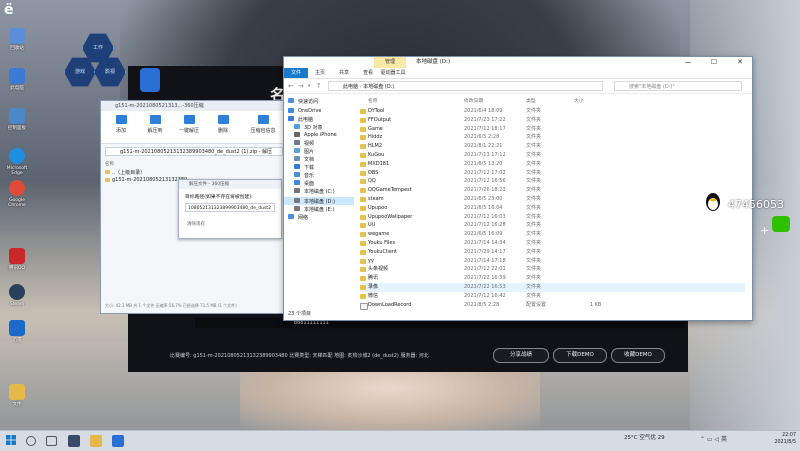 The width and height of the screenshot is (800, 451). Describe the element at coordinates (465, 86) in the screenshot. I see `address-bar: 此电脑 › 本地磁盘 (D:)` at that location.